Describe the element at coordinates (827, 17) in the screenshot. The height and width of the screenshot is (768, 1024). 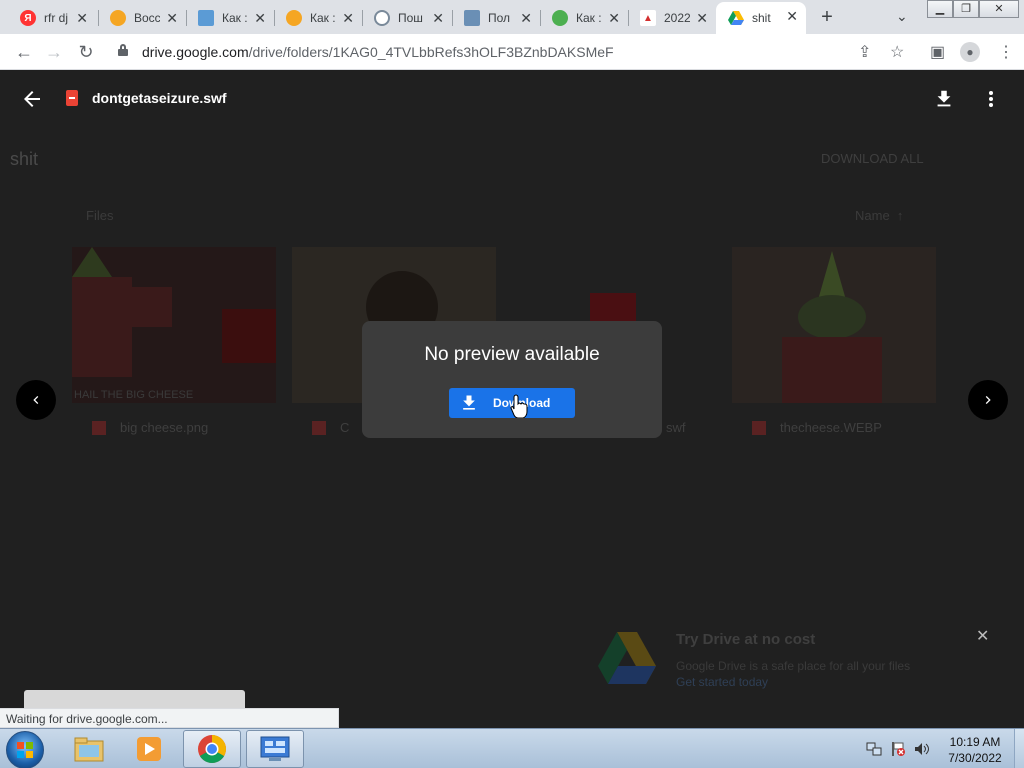
I see `new-tab-button: +` at that location.